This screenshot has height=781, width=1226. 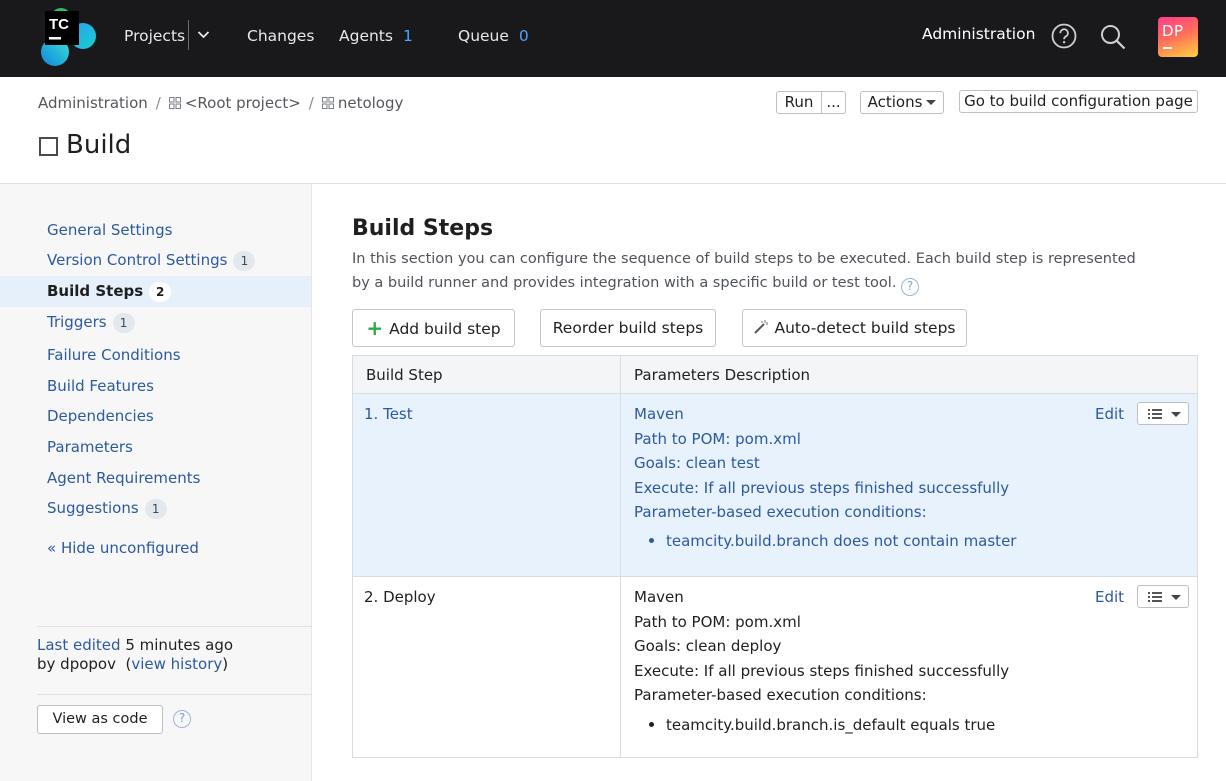 I want to click on breadcrumb-netology: netology, so click(x=371, y=103).